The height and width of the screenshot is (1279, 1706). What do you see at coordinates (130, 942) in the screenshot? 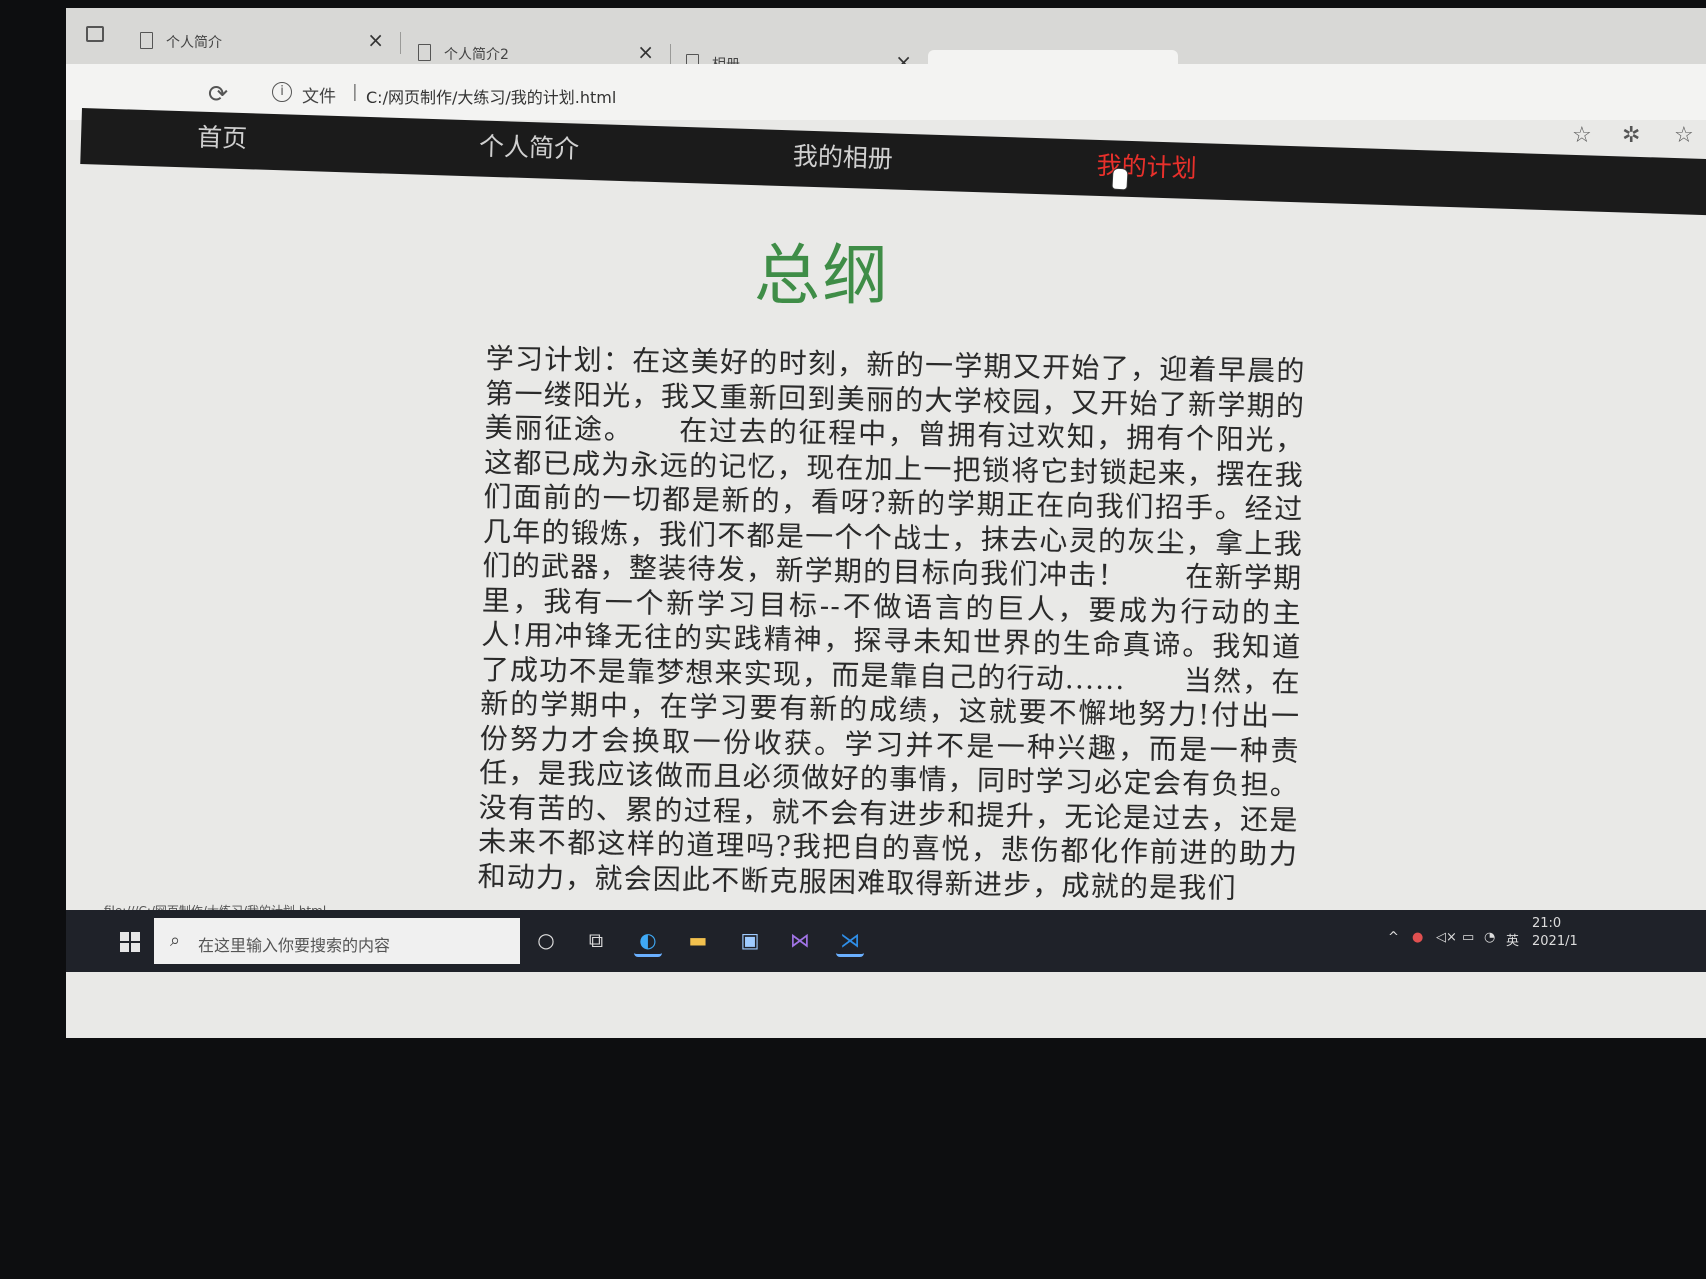
I see `windows-start-icon` at bounding box center [130, 942].